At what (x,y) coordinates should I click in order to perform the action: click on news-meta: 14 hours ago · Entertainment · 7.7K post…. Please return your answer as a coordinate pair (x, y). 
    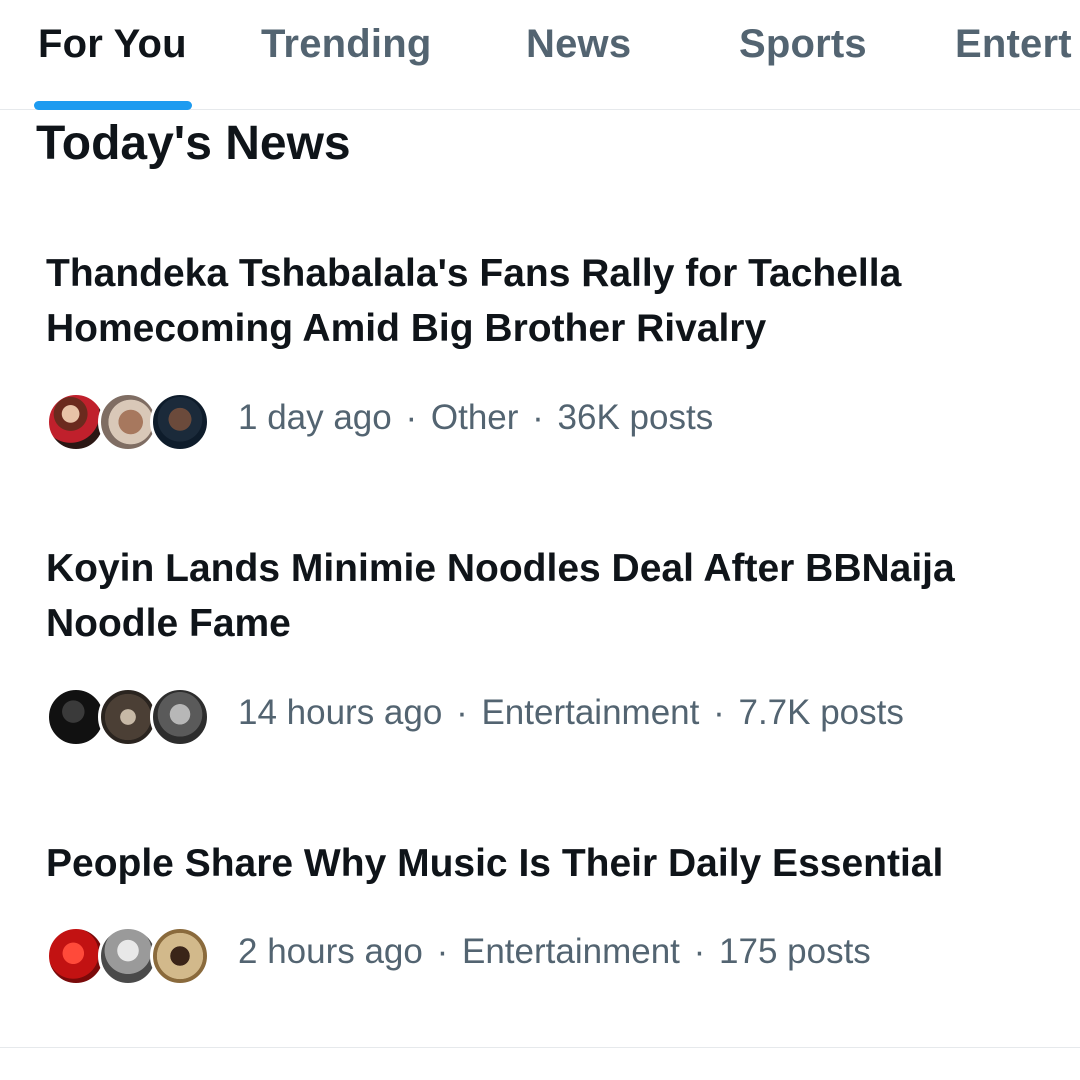
    Looking at the image, I should click on (571, 713).